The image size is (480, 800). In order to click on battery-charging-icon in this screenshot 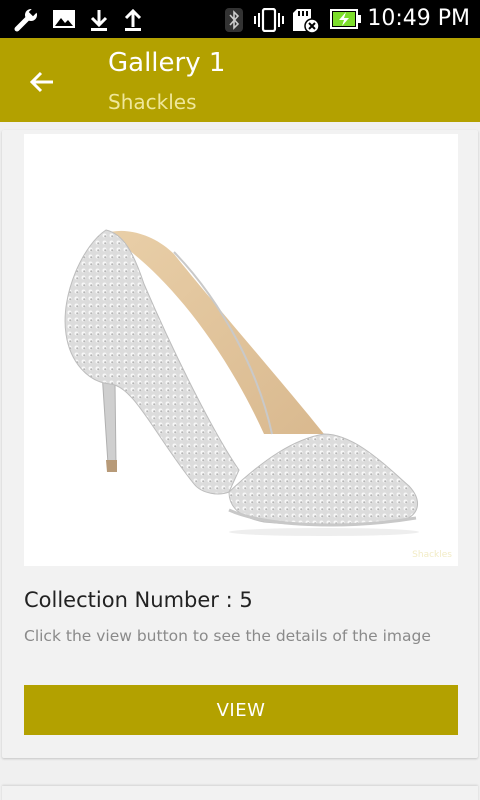, I will do `click(345, 19)`.